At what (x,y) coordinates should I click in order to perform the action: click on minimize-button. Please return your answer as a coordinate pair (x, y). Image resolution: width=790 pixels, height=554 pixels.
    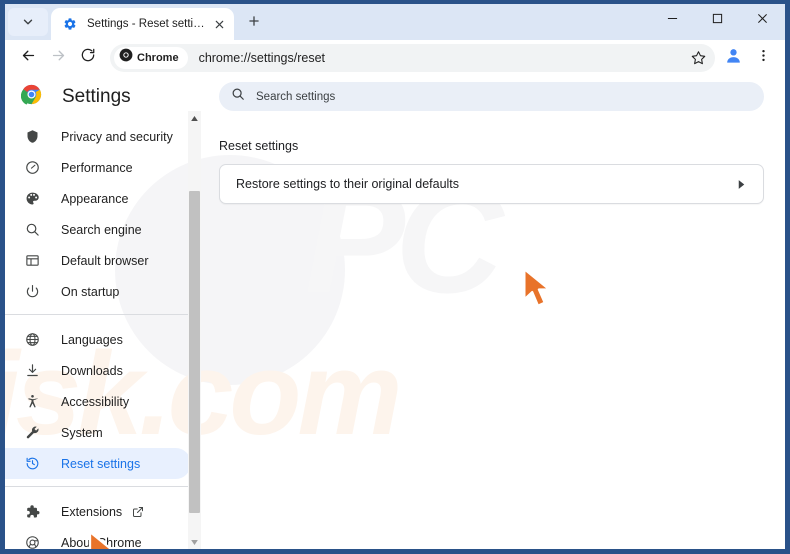
    Looking at the image, I should click on (672, 20).